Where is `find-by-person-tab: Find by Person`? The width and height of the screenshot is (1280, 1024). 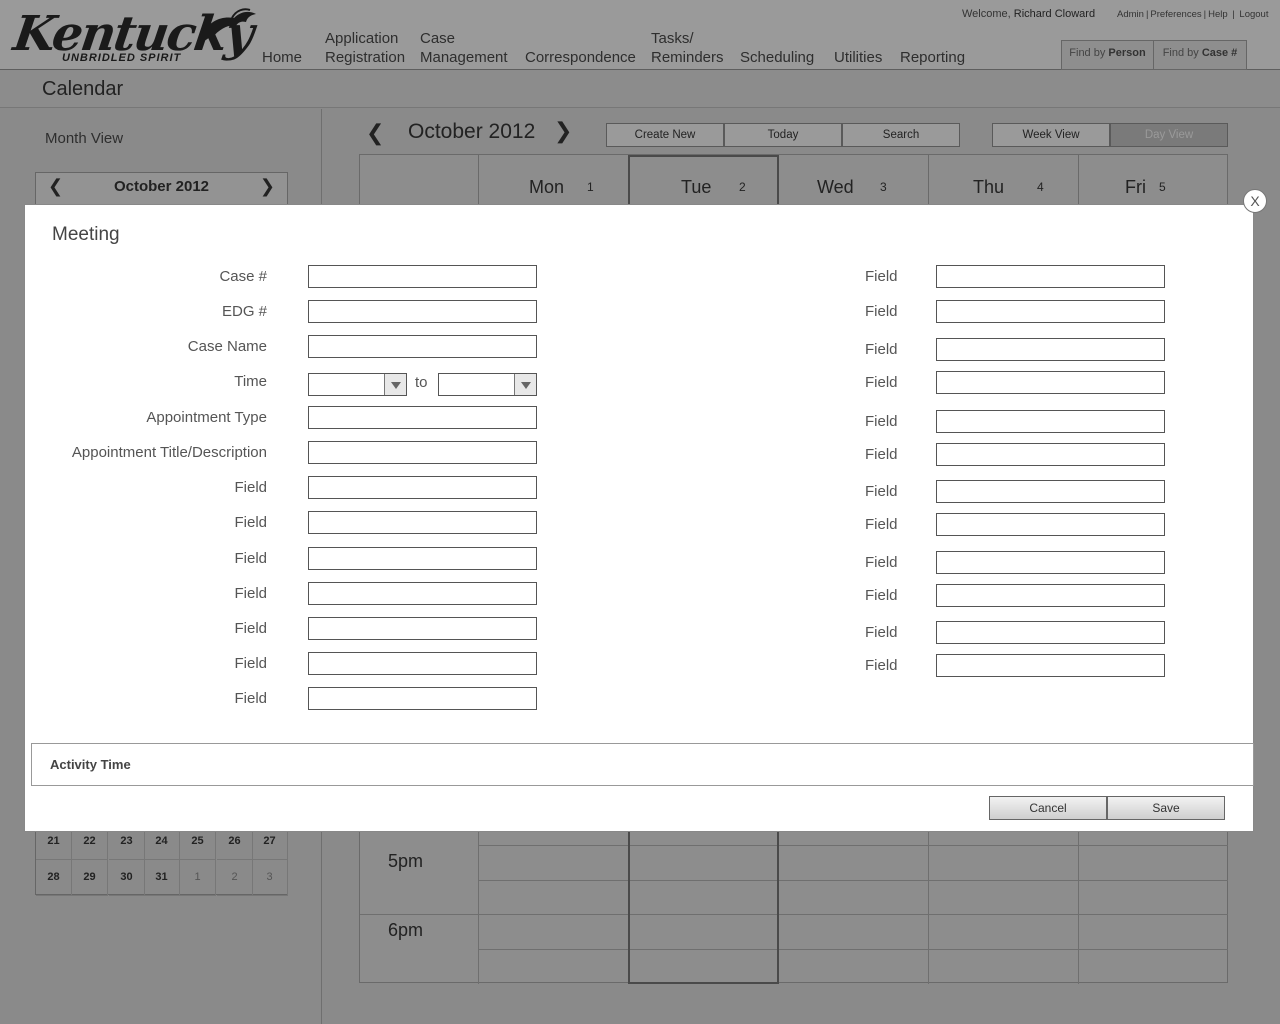
find-by-person-tab: Find by Person is located at coordinates (1107, 55).